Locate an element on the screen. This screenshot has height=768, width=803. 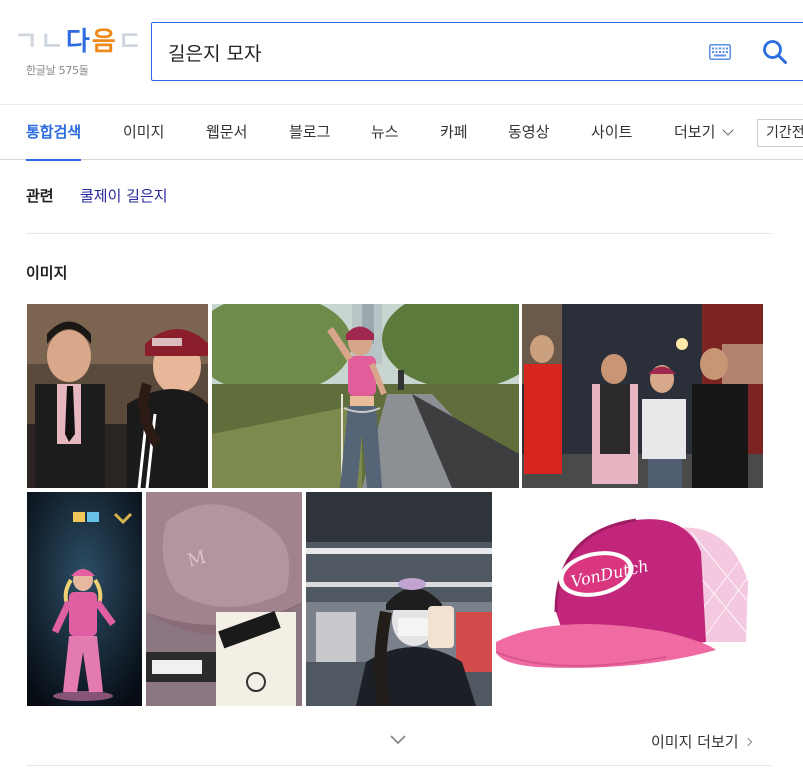
photo-mirror-selfie-icon is located at coordinates (399, 599).